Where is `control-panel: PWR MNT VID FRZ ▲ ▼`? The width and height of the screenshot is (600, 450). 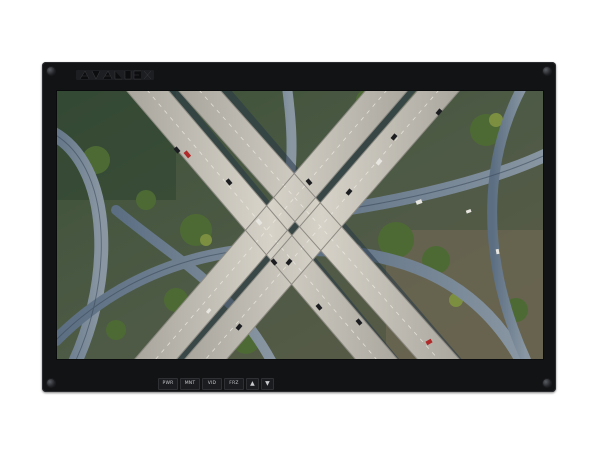 control-panel: PWR MNT VID FRZ ▲ ▼ is located at coordinates (216, 384).